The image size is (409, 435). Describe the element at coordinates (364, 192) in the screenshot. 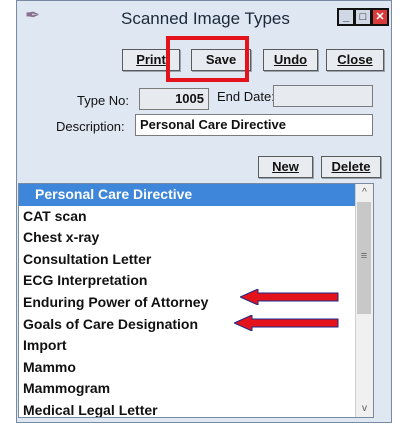

I see `scroll-up-icon: ^` at that location.